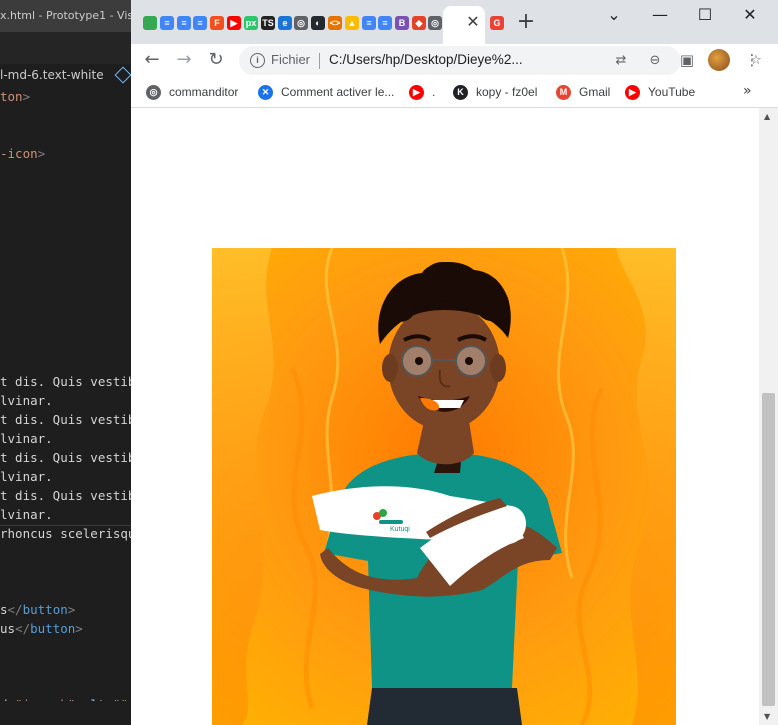 This screenshot has height=725, width=778. Describe the element at coordinates (122, 75) in the screenshot. I see `symbol-icon` at that location.